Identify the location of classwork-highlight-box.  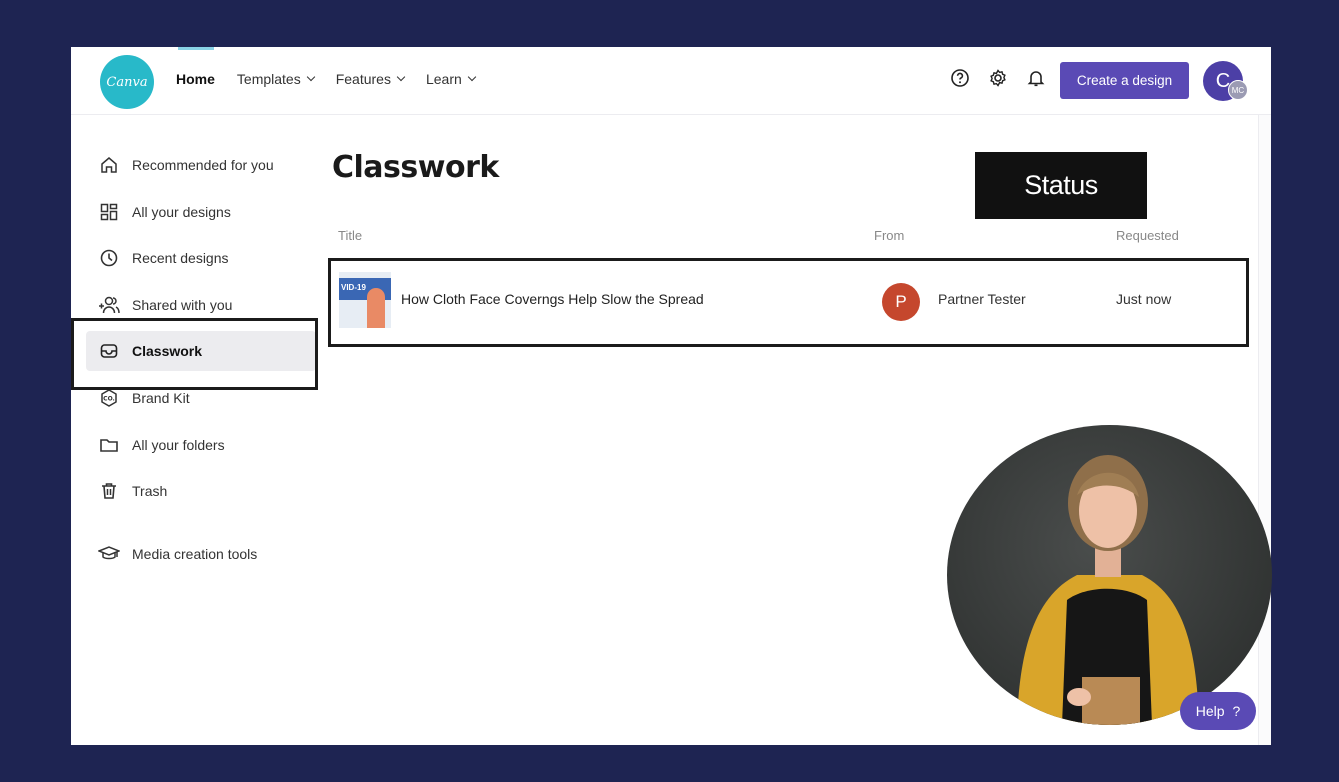
(194, 354).